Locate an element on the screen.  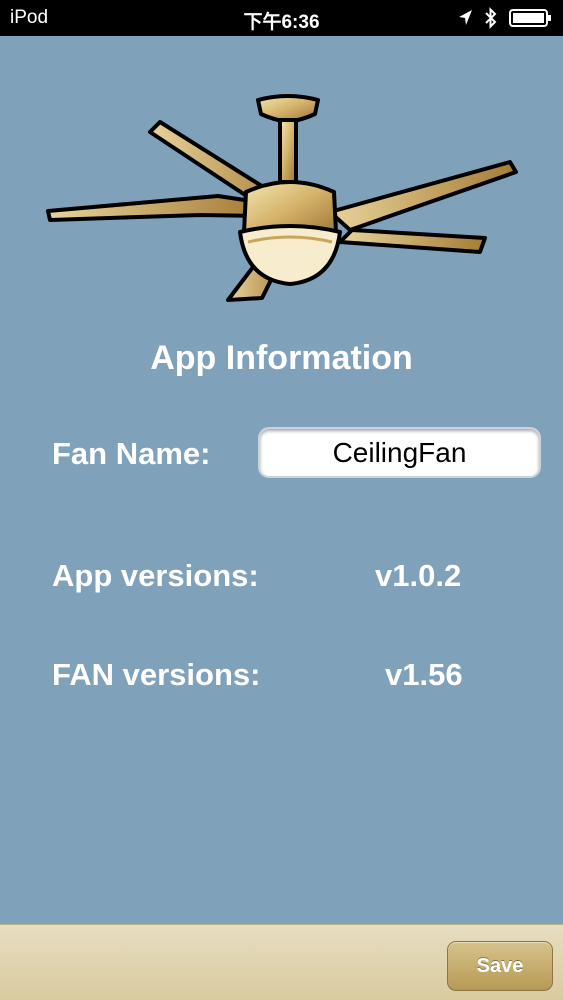
status-icons is located at coordinates (505, 18).